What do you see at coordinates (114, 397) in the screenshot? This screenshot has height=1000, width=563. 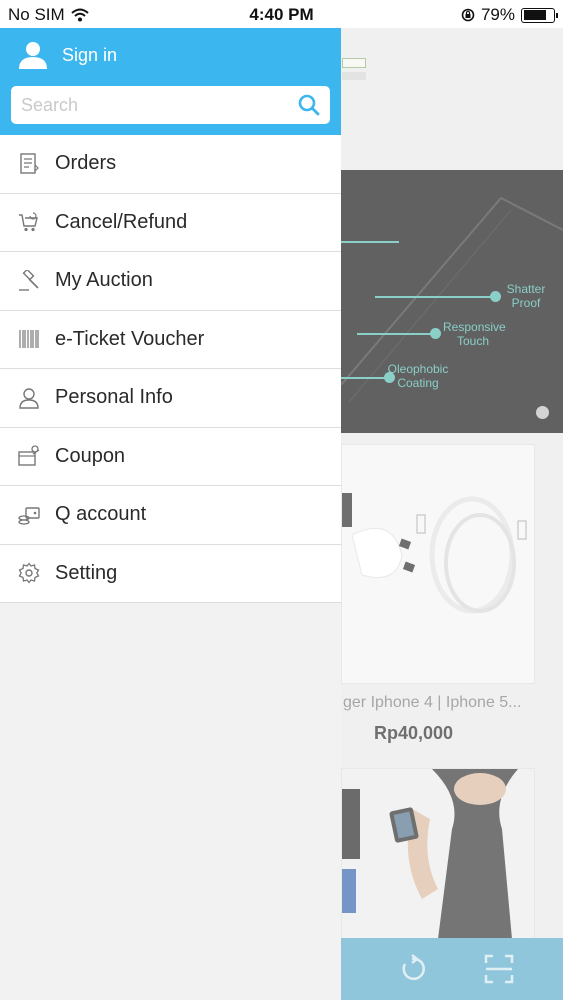 I see `menu-item-label: Personal Info` at bounding box center [114, 397].